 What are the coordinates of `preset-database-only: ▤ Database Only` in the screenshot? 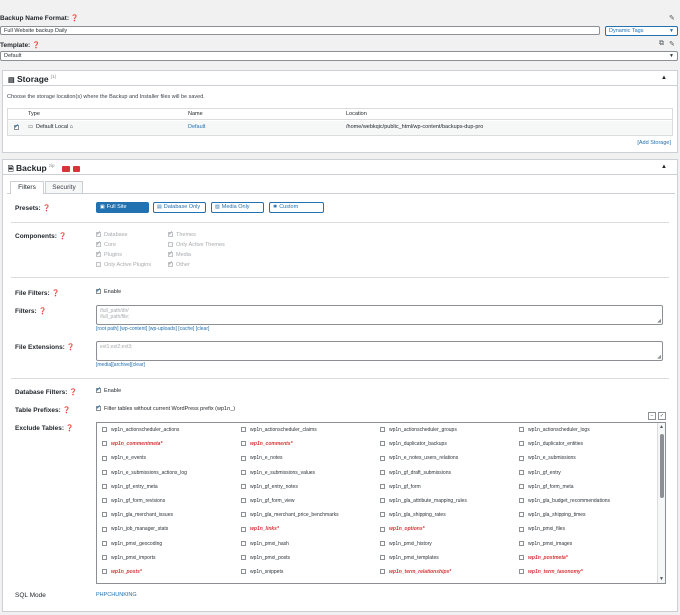 It's located at (179, 207).